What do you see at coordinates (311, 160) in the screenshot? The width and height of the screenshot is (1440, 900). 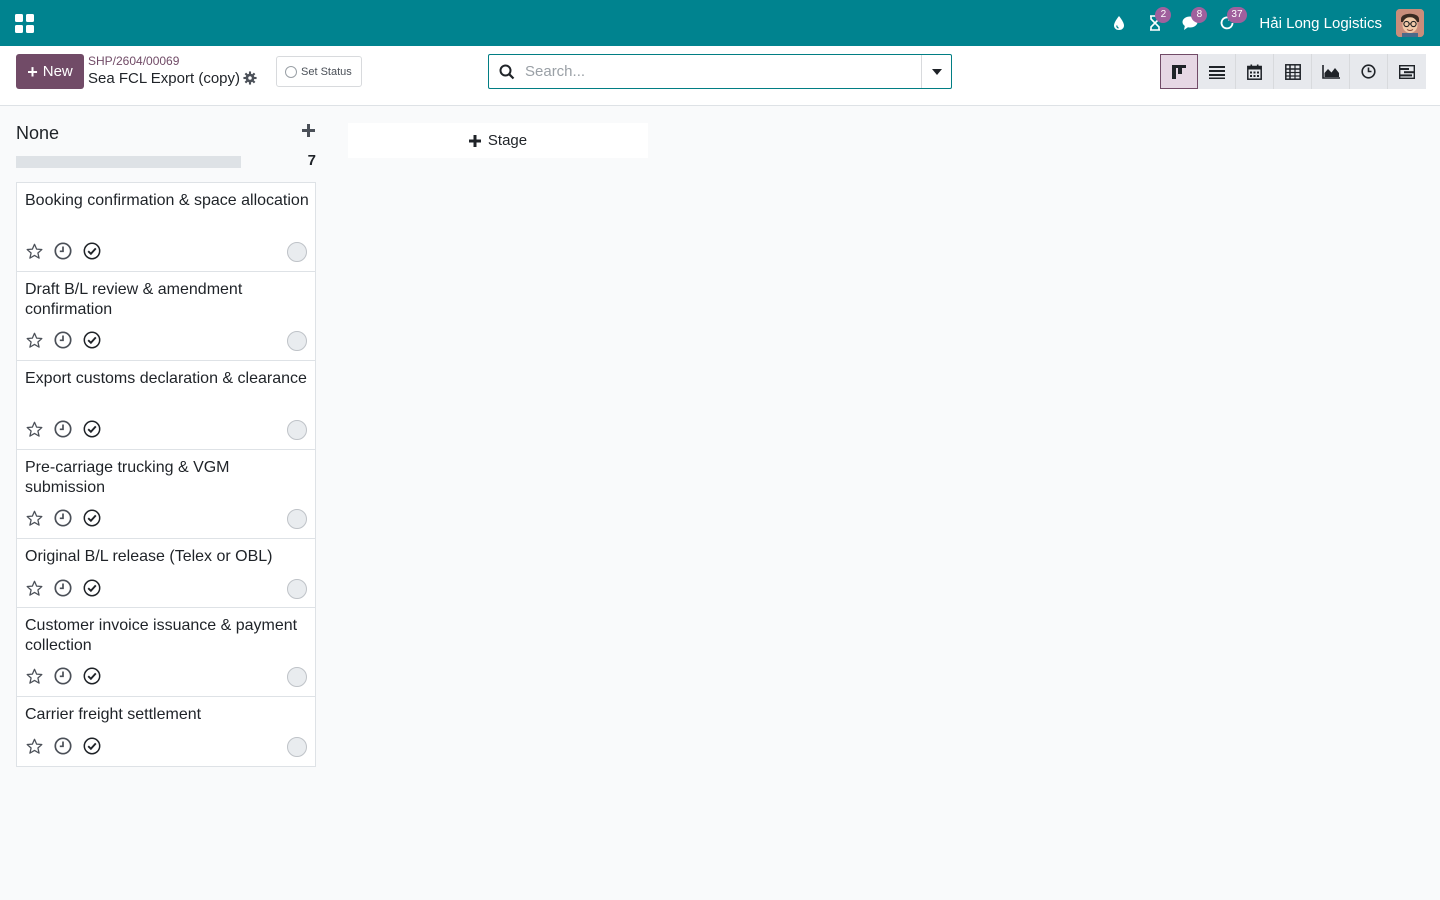 I see `column-record-count: 7` at bounding box center [311, 160].